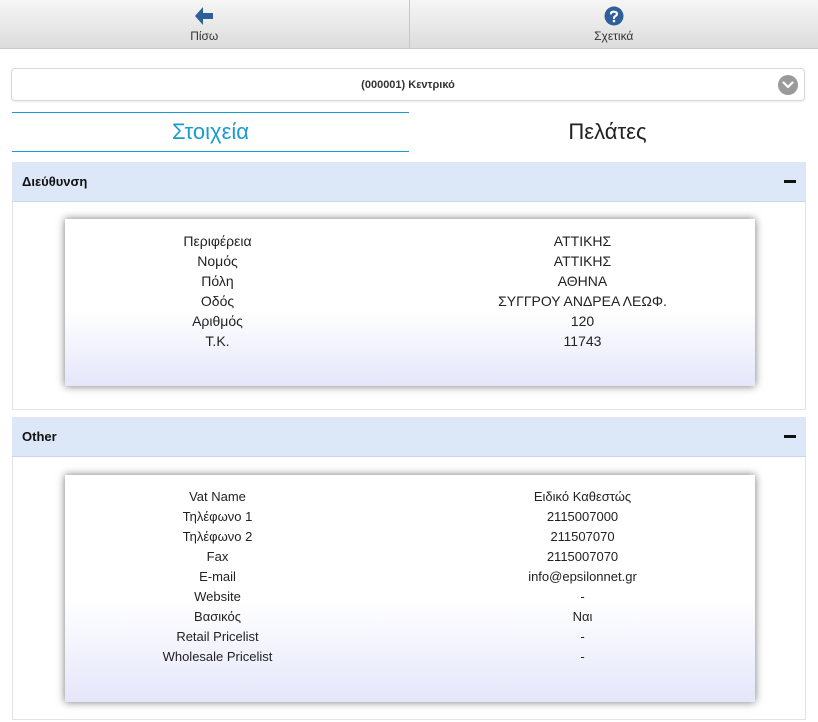 This screenshot has width=818, height=722. I want to click on top-toolbar: Πίσω Σχετικά, so click(409, 24).